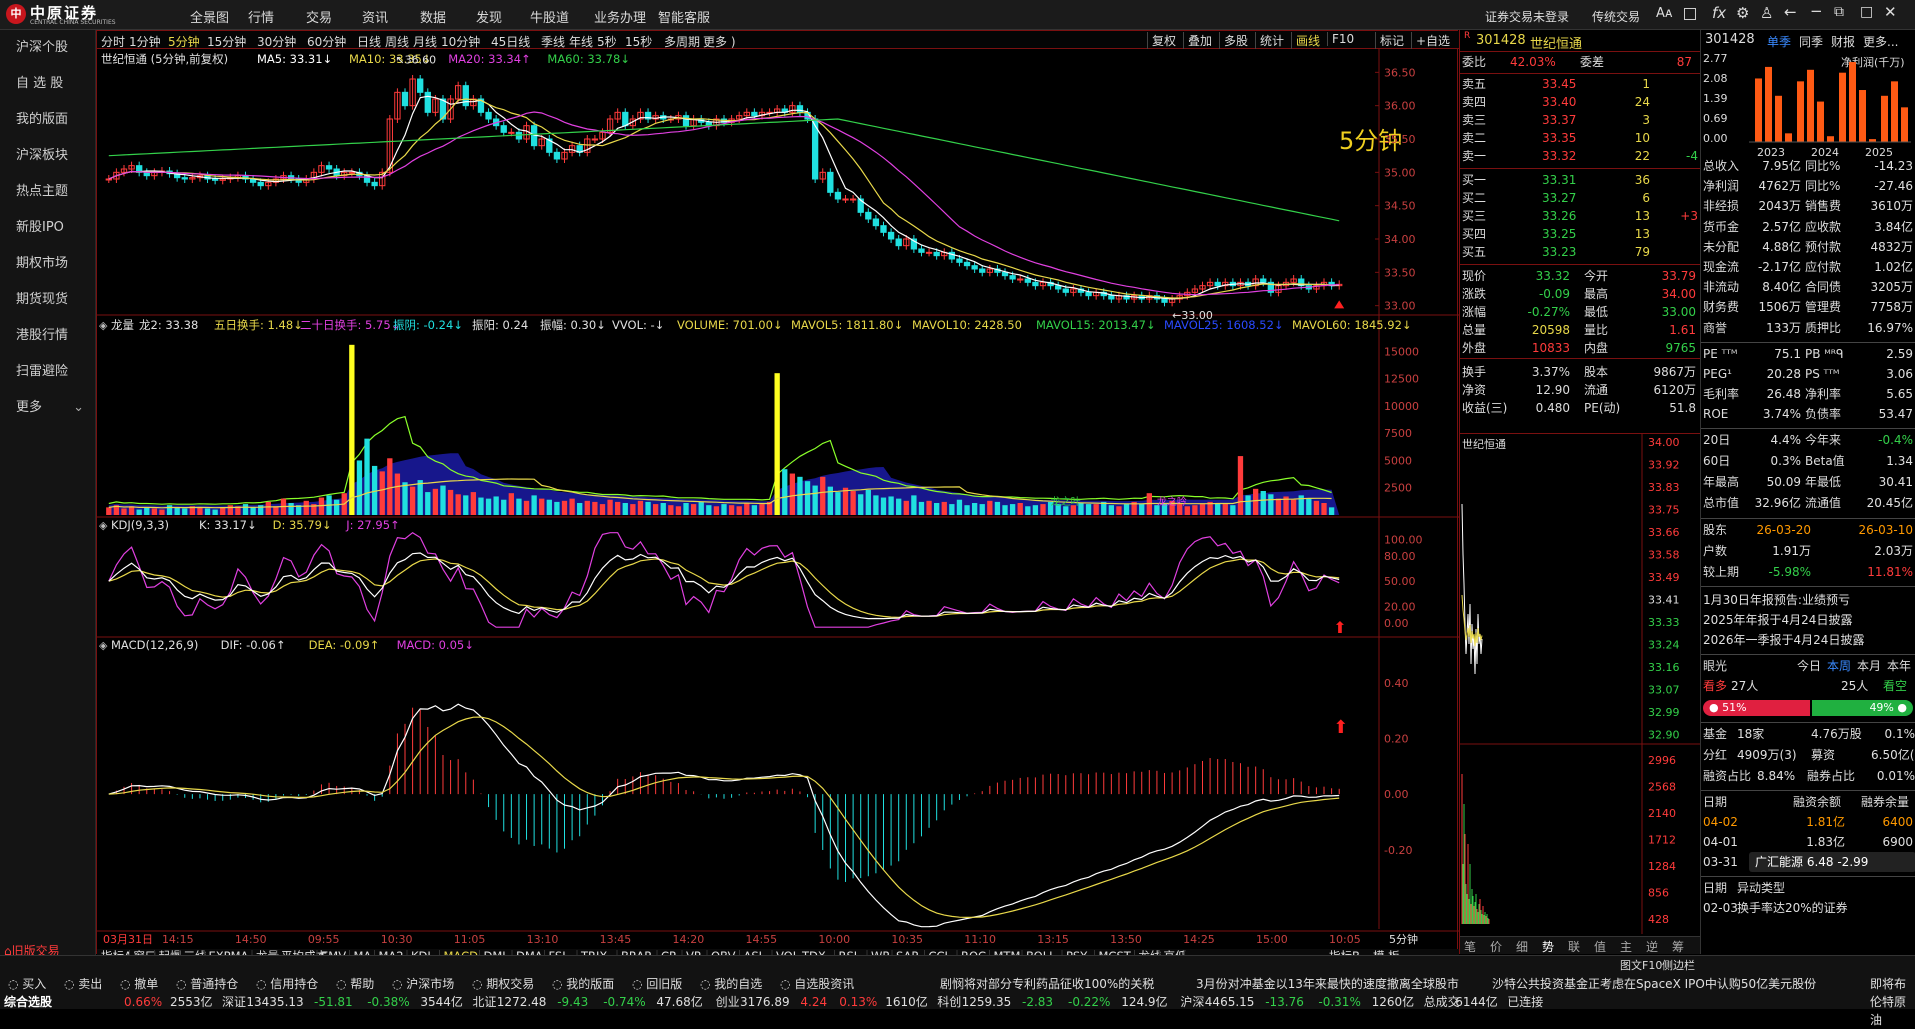  I want to click on news-ticker: 剧悯将对部分专利药品征收100%的关税, so click(1047, 984).